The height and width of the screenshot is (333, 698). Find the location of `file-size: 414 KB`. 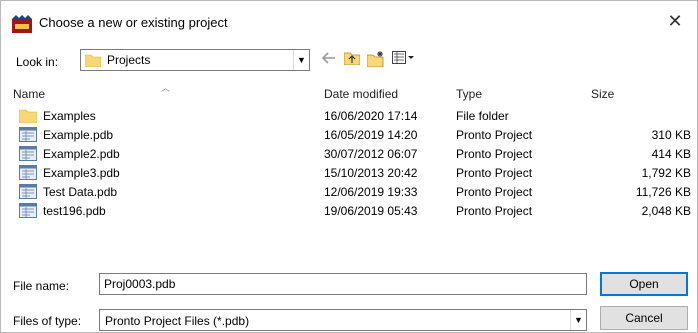

file-size: 414 KB is located at coordinates (671, 154).